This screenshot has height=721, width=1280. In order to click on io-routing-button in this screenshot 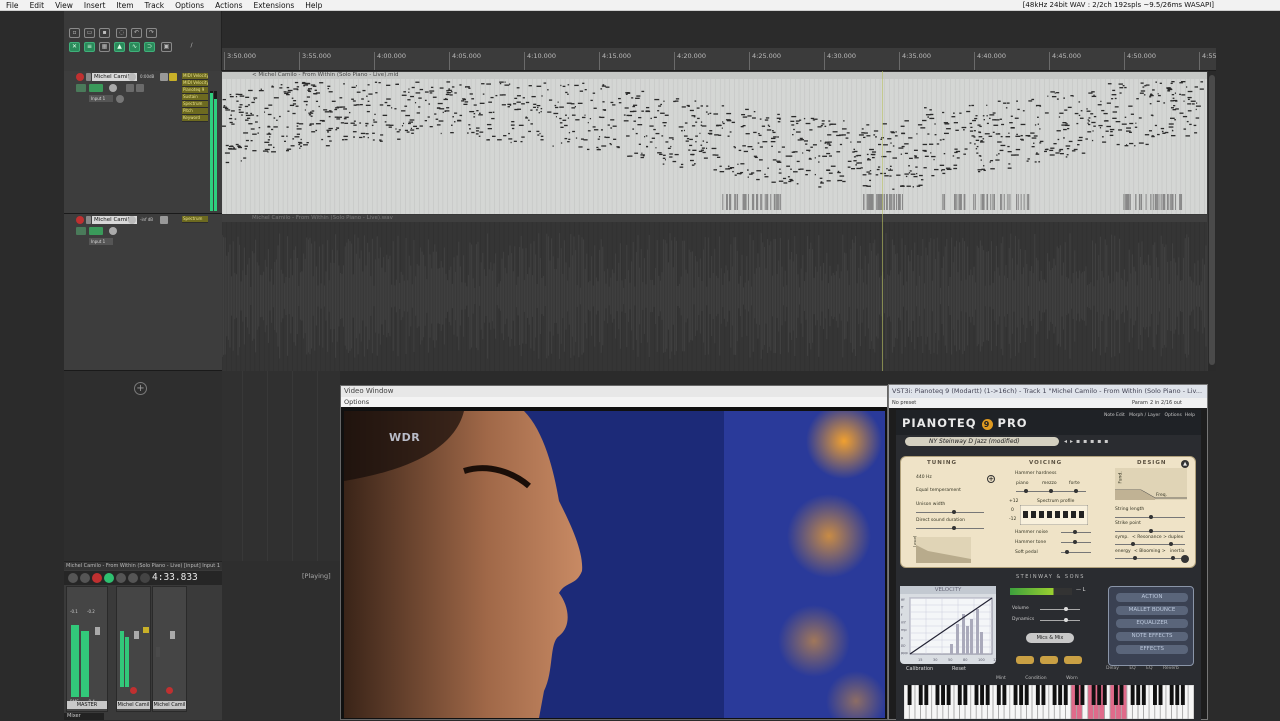, I will do `click(81, 231)`.